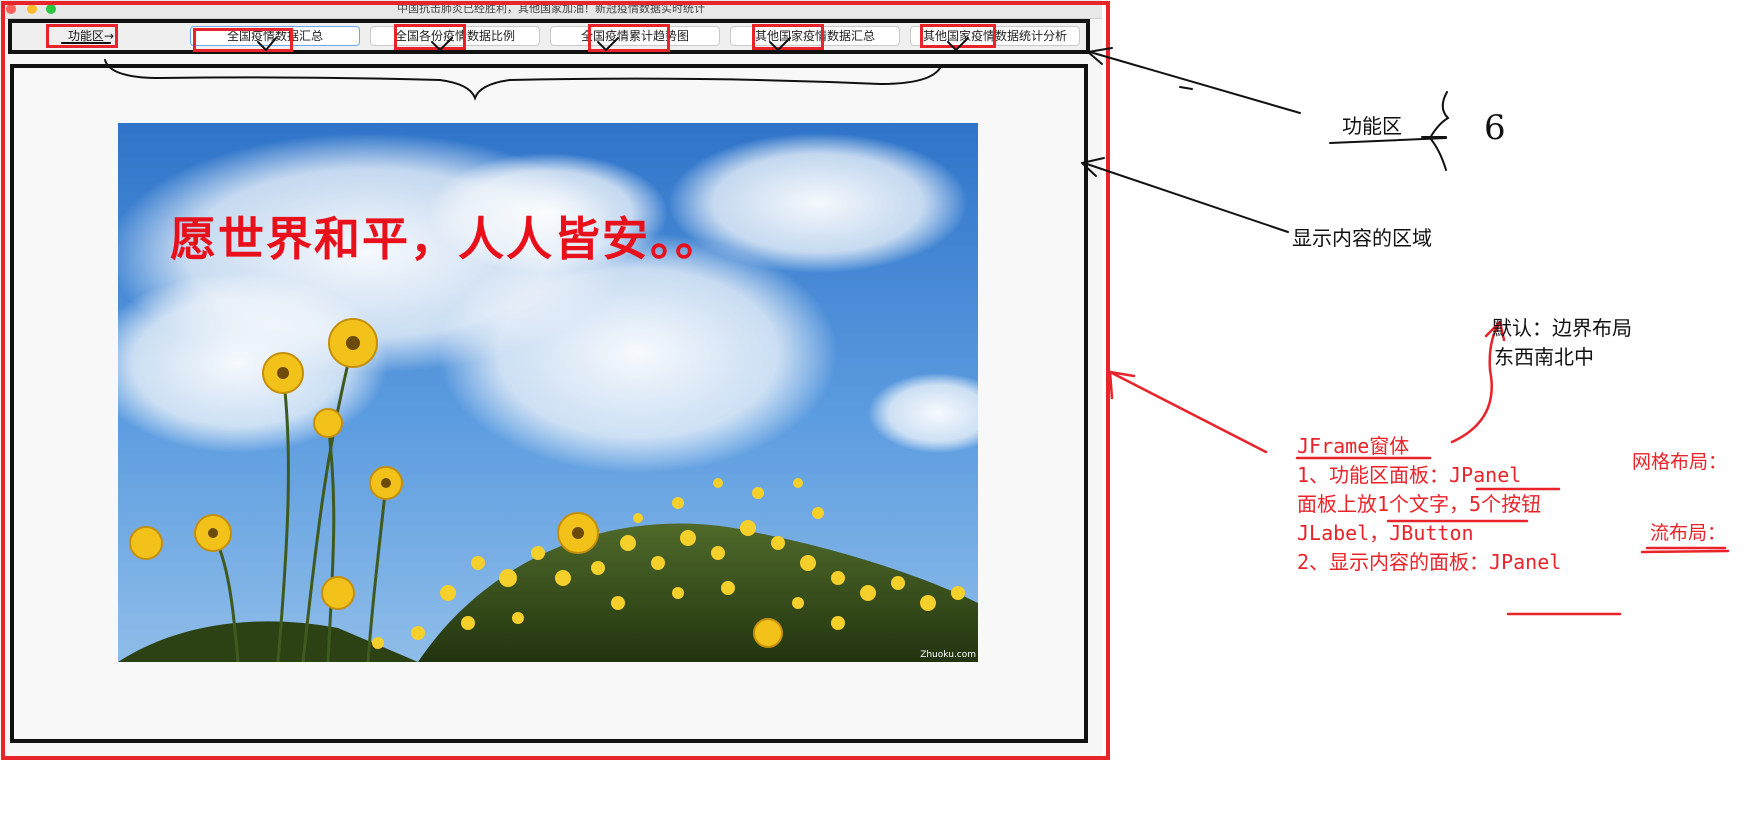 This screenshot has width=1757, height=834. What do you see at coordinates (1544, 357) in the screenshot?
I see `note-directions: 东西南北中` at bounding box center [1544, 357].